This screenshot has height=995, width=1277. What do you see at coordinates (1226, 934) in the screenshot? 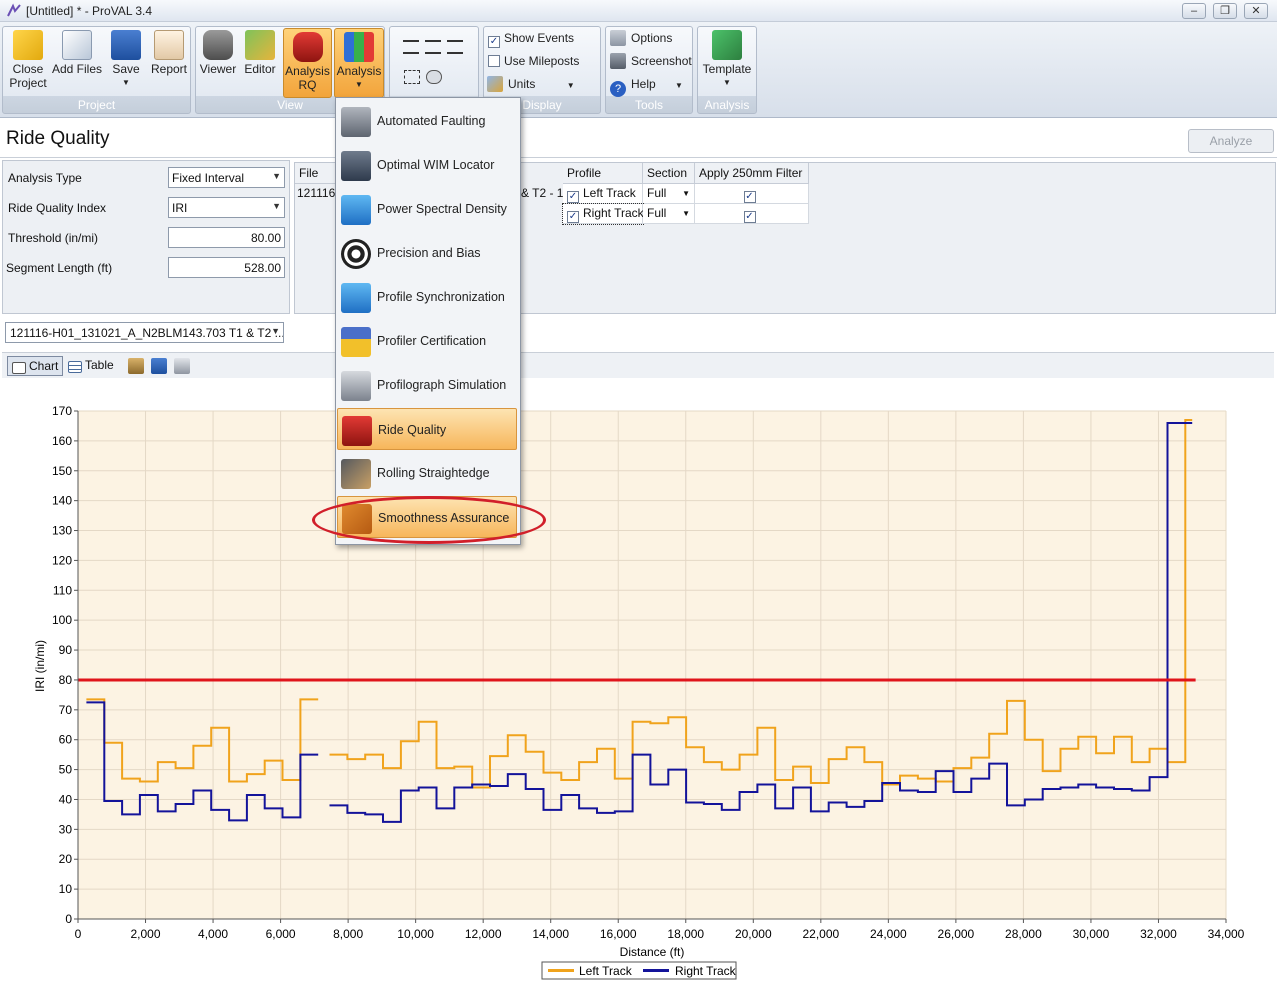
I see `x-tick-label: 34,000` at bounding box center [1226, 934].